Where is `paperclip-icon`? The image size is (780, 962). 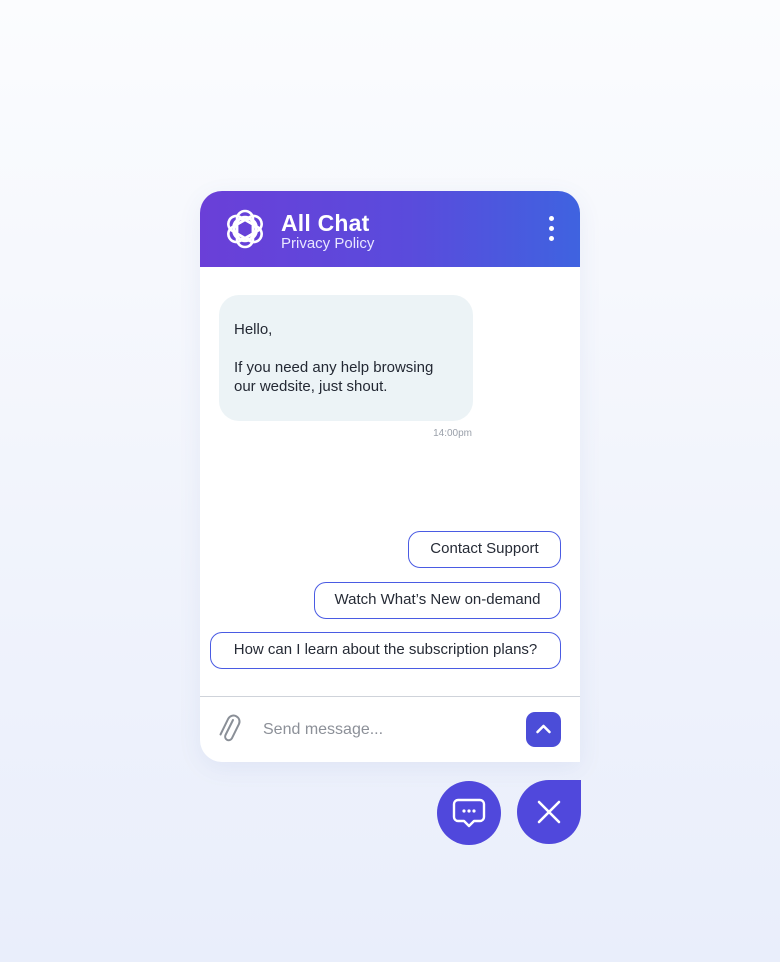 paperclip-icon is located at coordinates (230, 729).